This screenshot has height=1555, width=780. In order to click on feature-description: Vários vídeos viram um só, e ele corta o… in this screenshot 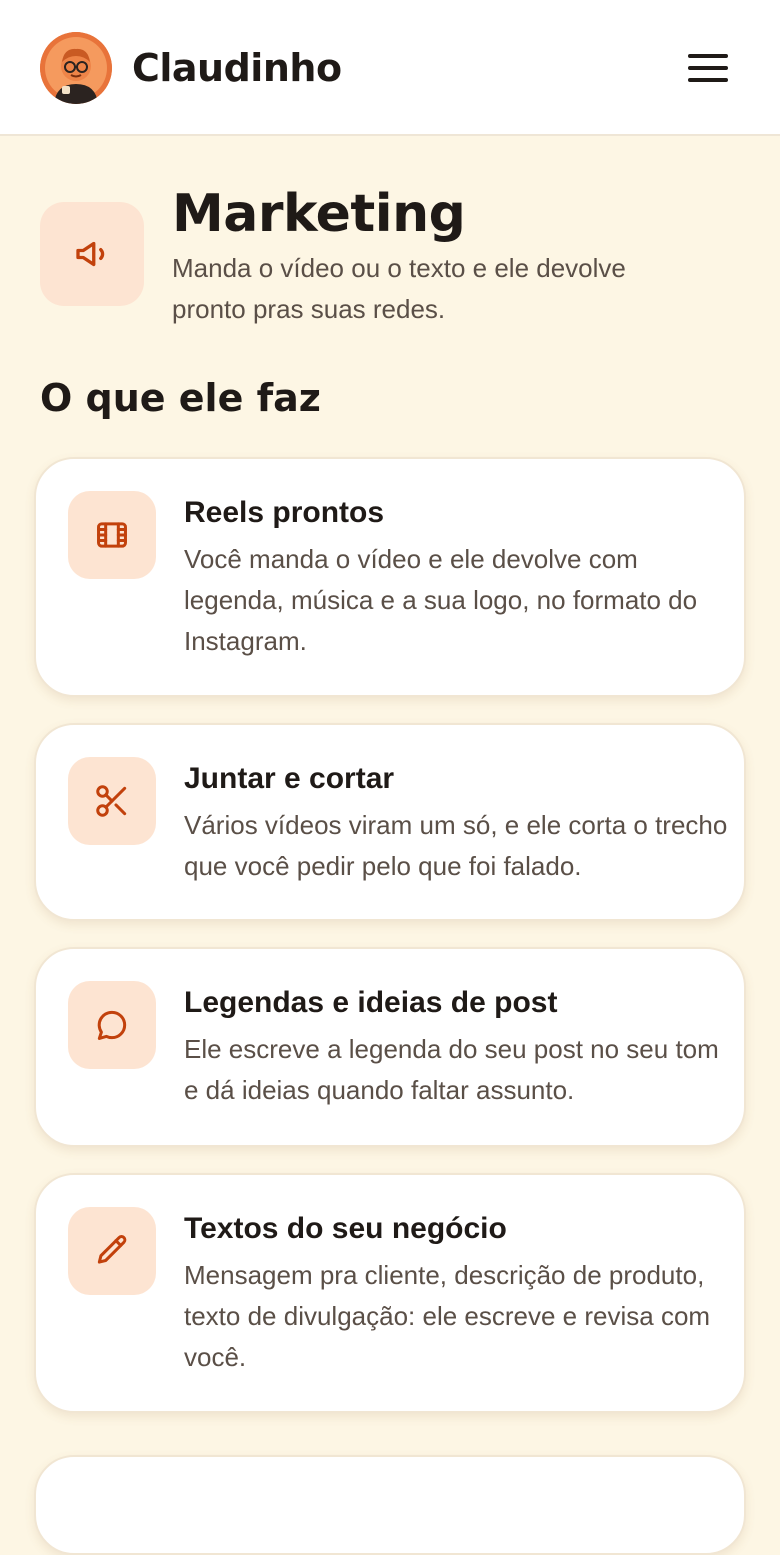, I will do `click(456, 845)`.